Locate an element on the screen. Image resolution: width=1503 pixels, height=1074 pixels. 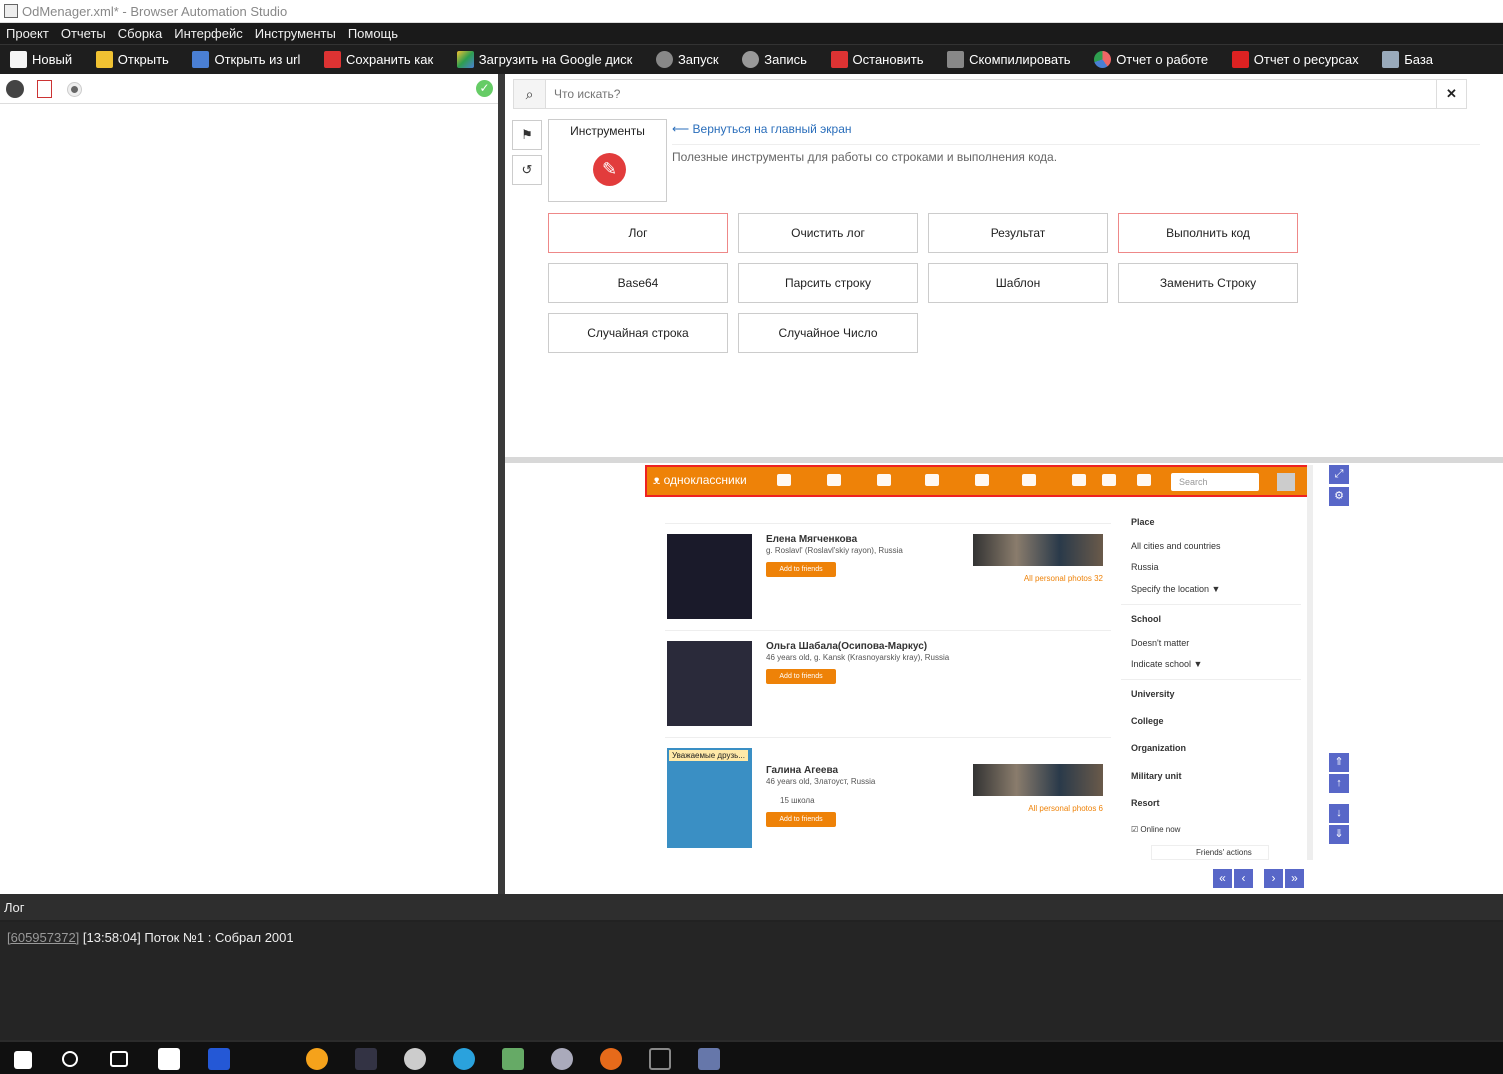
friends-icon is located at coordinates (932, 480).